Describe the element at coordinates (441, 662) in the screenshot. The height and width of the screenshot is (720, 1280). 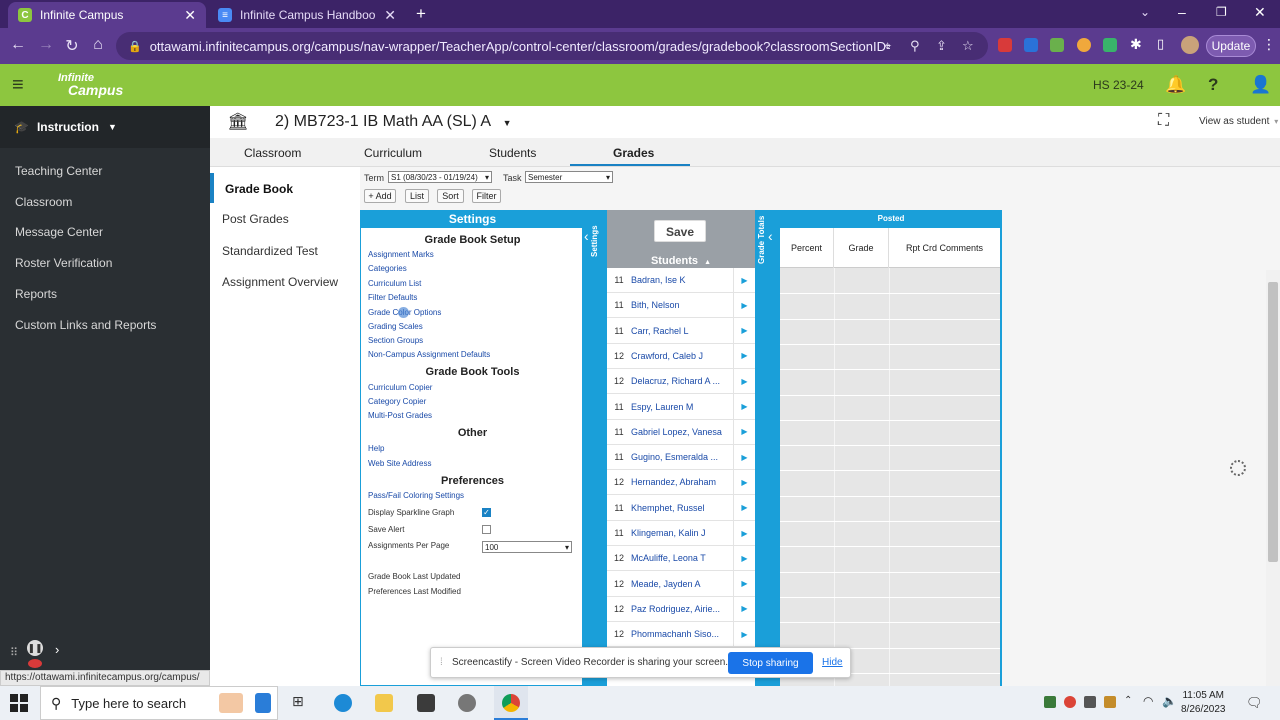
I see `drag-handle-icon: ⁞` at that location.